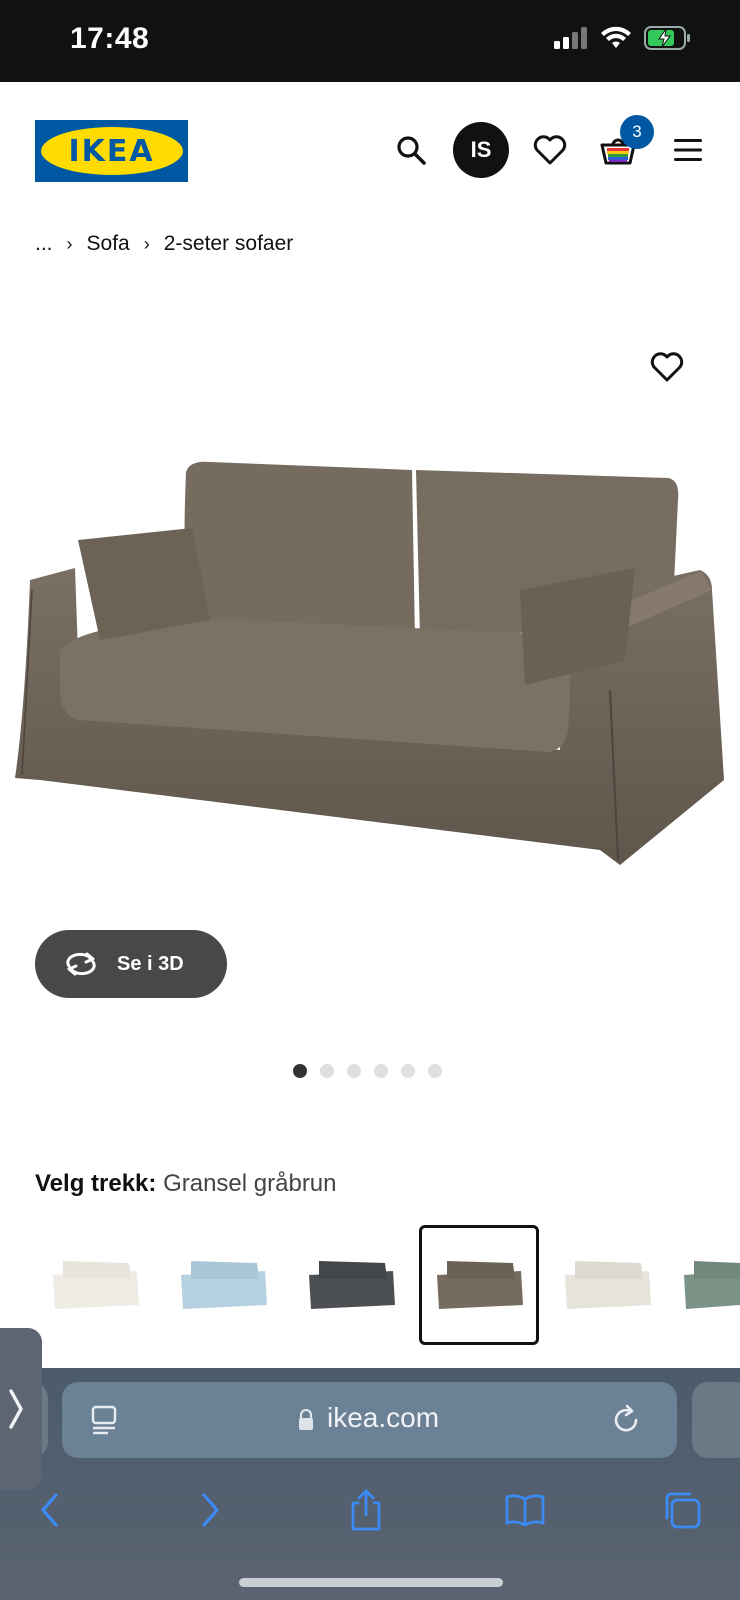 Image resolution: width=740 pixels, height=1600 pixels. What do you see at coordinates (306, 1419) in the screenshot?
I see `lock-icon` at bounding box center [306, 1419].